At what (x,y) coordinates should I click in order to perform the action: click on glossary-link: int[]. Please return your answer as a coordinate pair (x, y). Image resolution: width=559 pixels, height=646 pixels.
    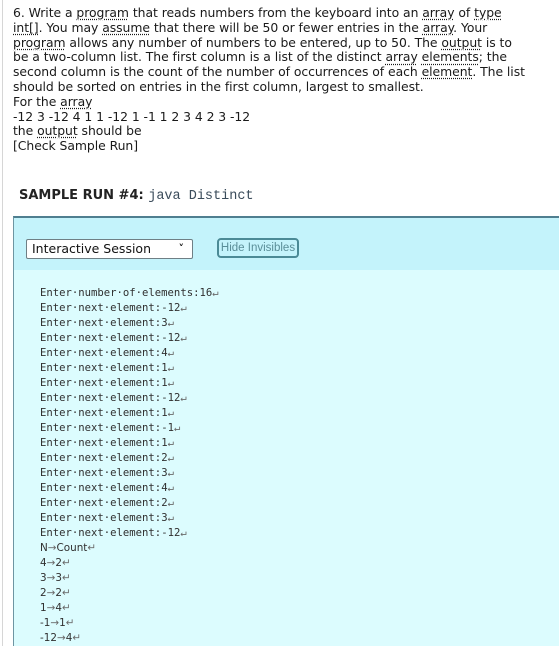
    Looking at the image, I should click on (26, 27).